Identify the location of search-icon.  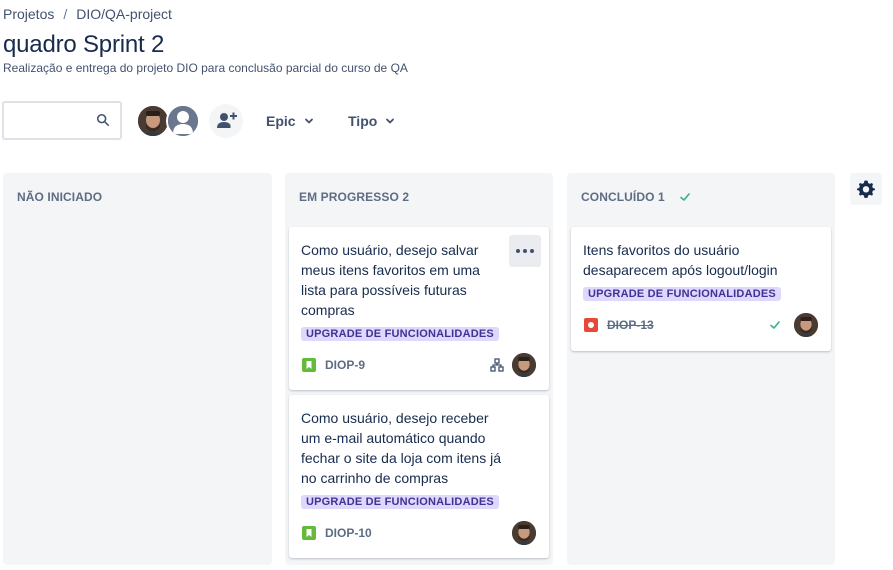
(103, 120).